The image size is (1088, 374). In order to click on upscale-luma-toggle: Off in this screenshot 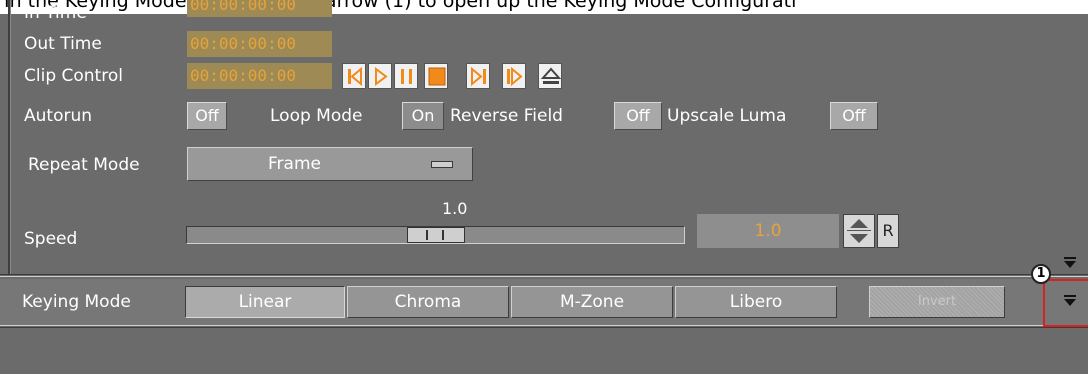, I will do `click(854, 116)`.